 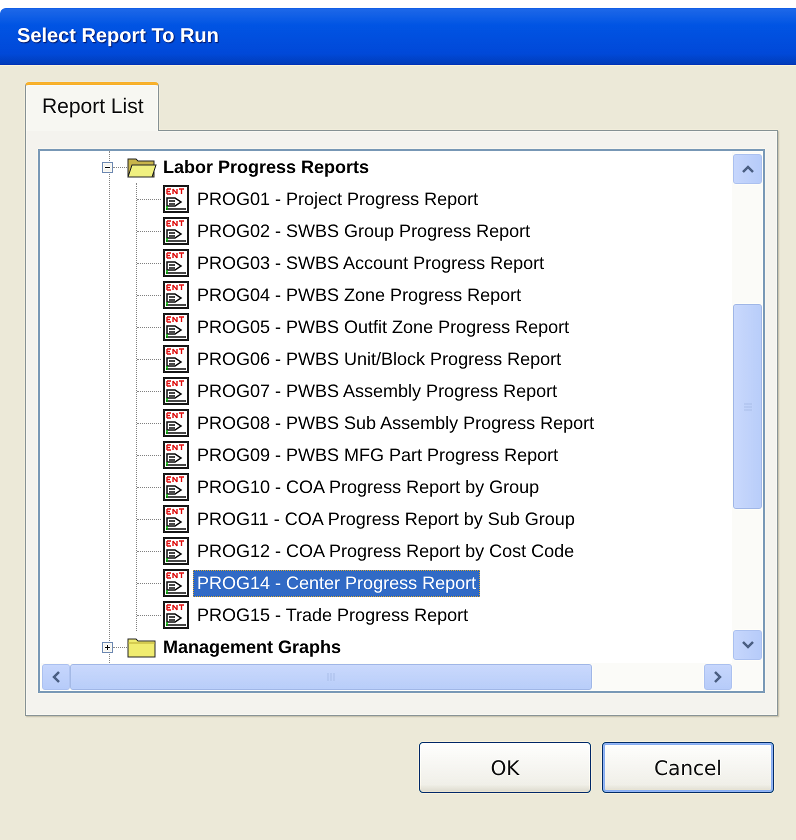 I want to click on report-item: PROG01 - Project Progress Report, so click(x=337, y=199).